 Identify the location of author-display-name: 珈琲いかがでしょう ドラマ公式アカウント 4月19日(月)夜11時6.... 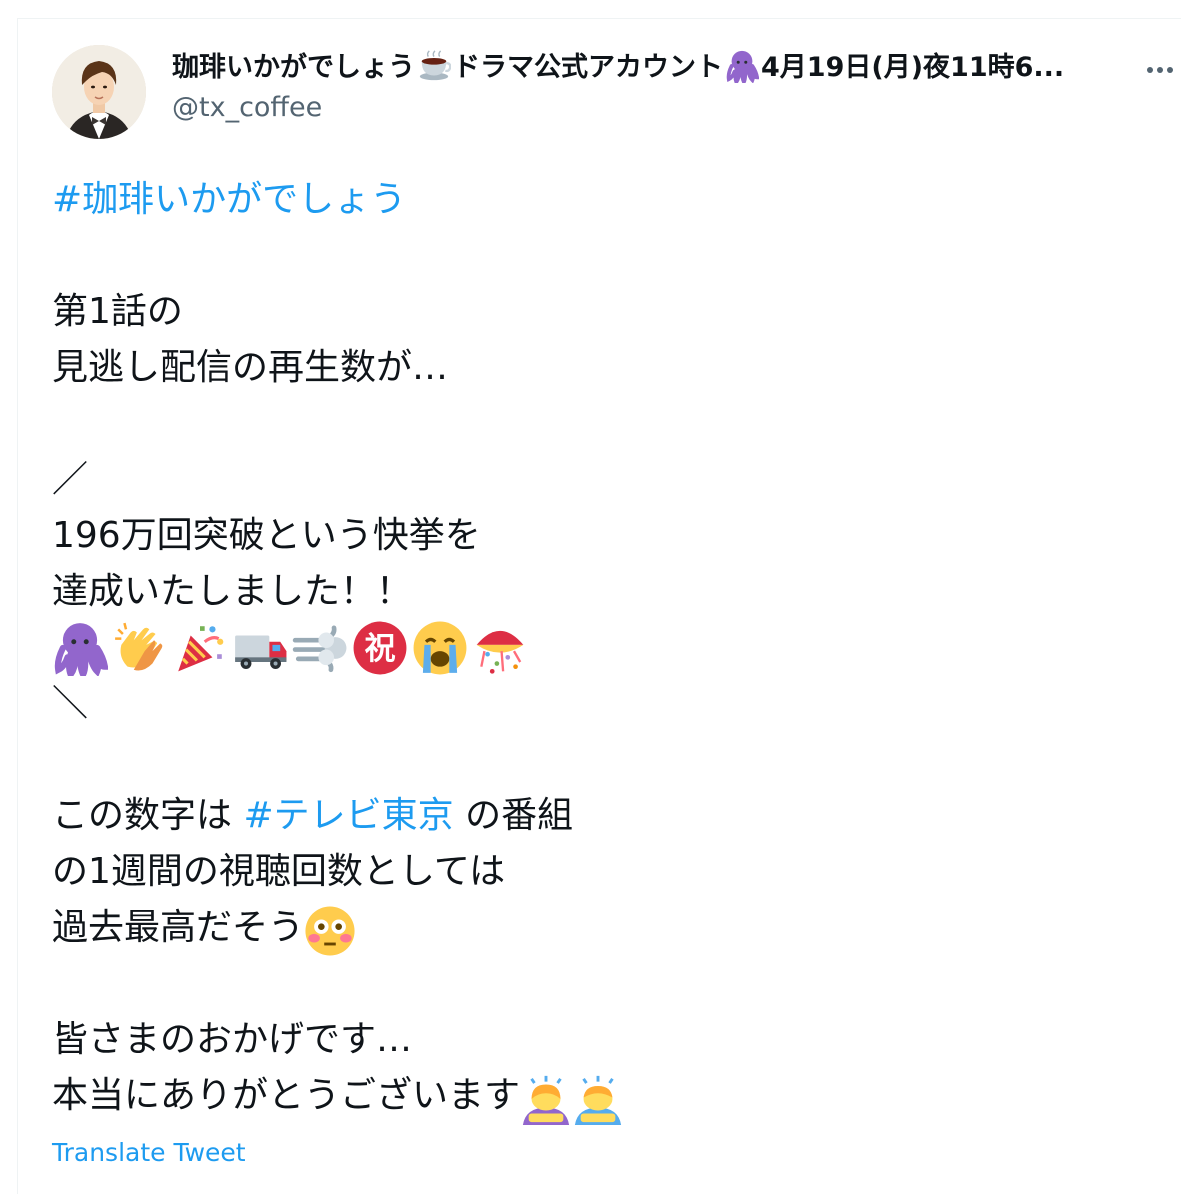
(637, 68).